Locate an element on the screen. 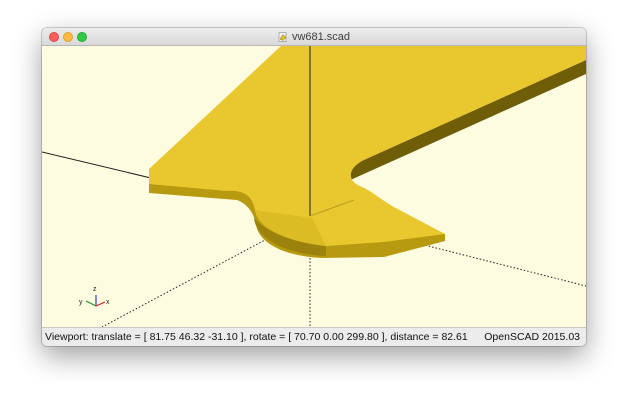 The width and height of the screenshot is (630, 400). title-bar: vw681.scad is located at coordinates (314, 37).